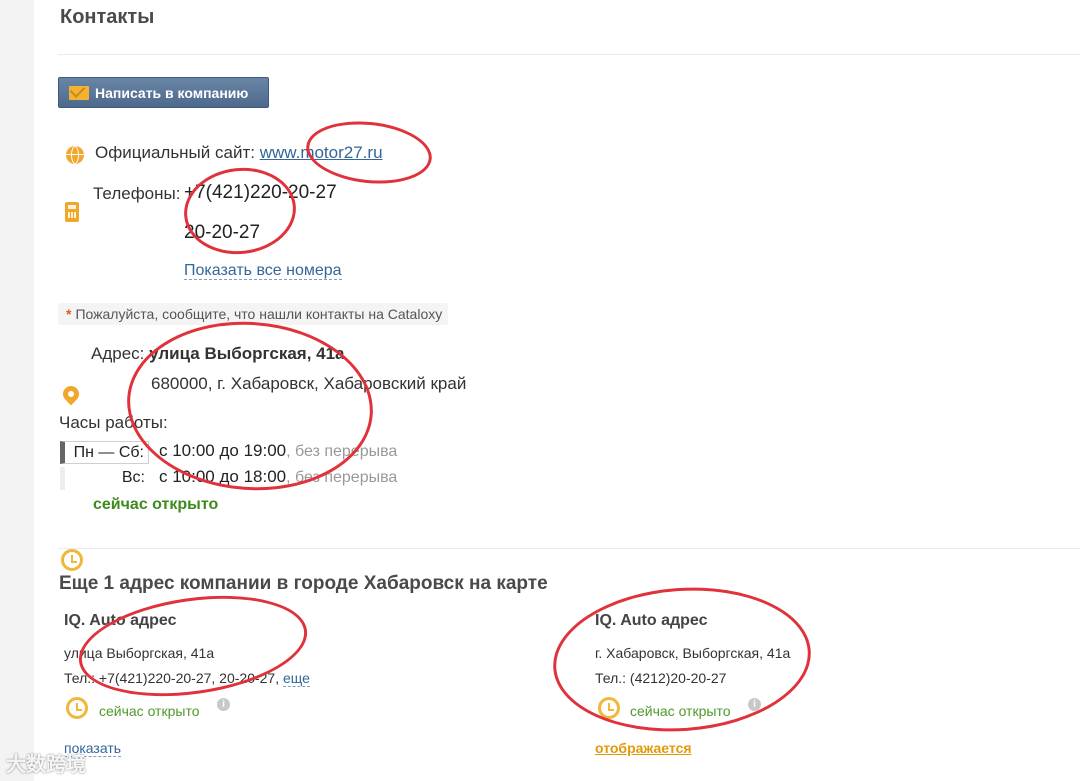 This screenshot has height=781, width=1080. I want to click on address-street: улица Выборгская, 41а, so click(247, 353).